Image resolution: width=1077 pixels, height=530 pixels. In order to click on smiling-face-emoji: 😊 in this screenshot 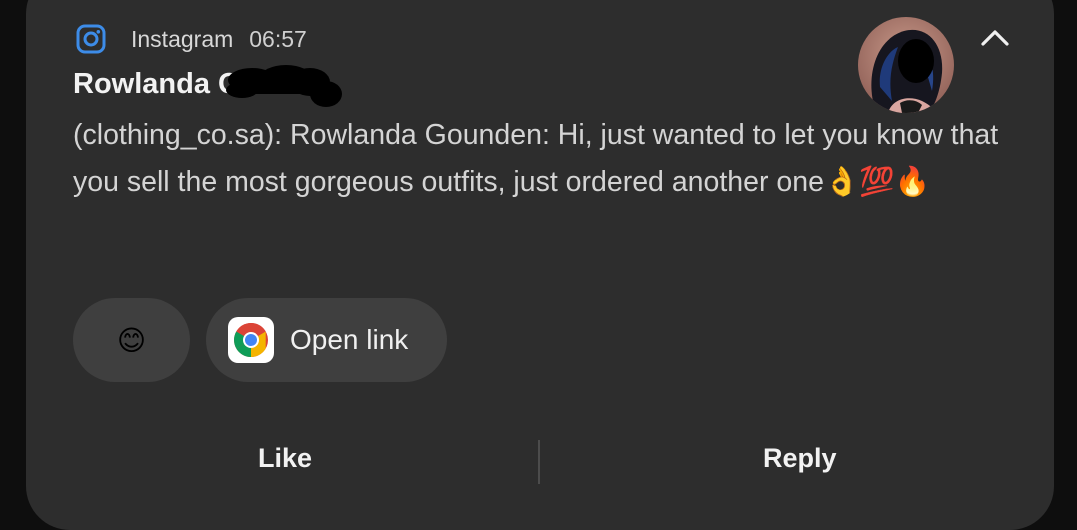, I will do `click(131, 340)`.